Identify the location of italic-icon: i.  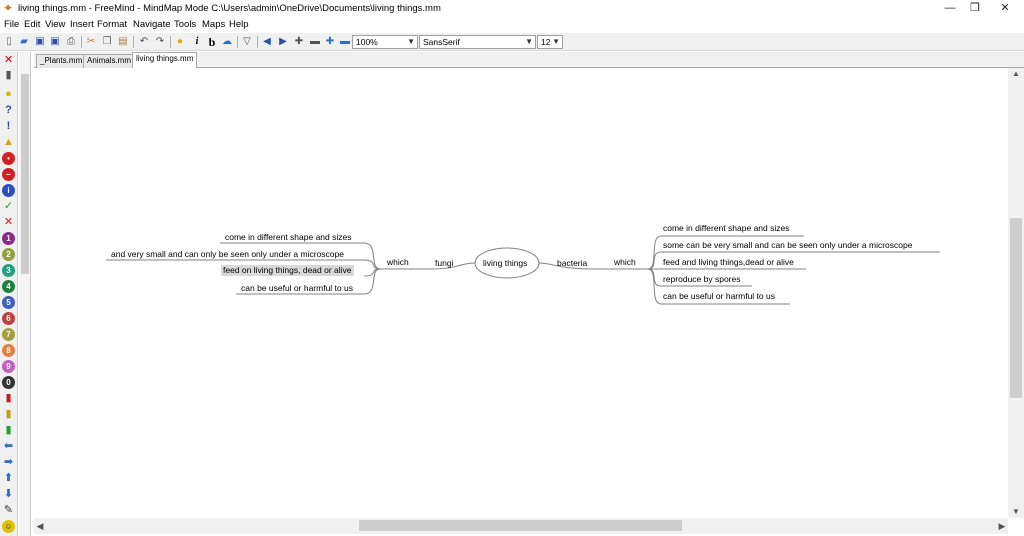
(197, 42).